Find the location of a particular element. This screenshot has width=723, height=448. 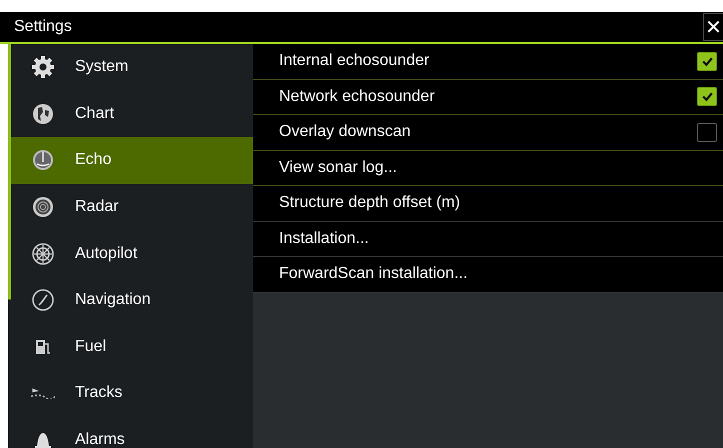

gear-icon is located at coordinates (43, 67).